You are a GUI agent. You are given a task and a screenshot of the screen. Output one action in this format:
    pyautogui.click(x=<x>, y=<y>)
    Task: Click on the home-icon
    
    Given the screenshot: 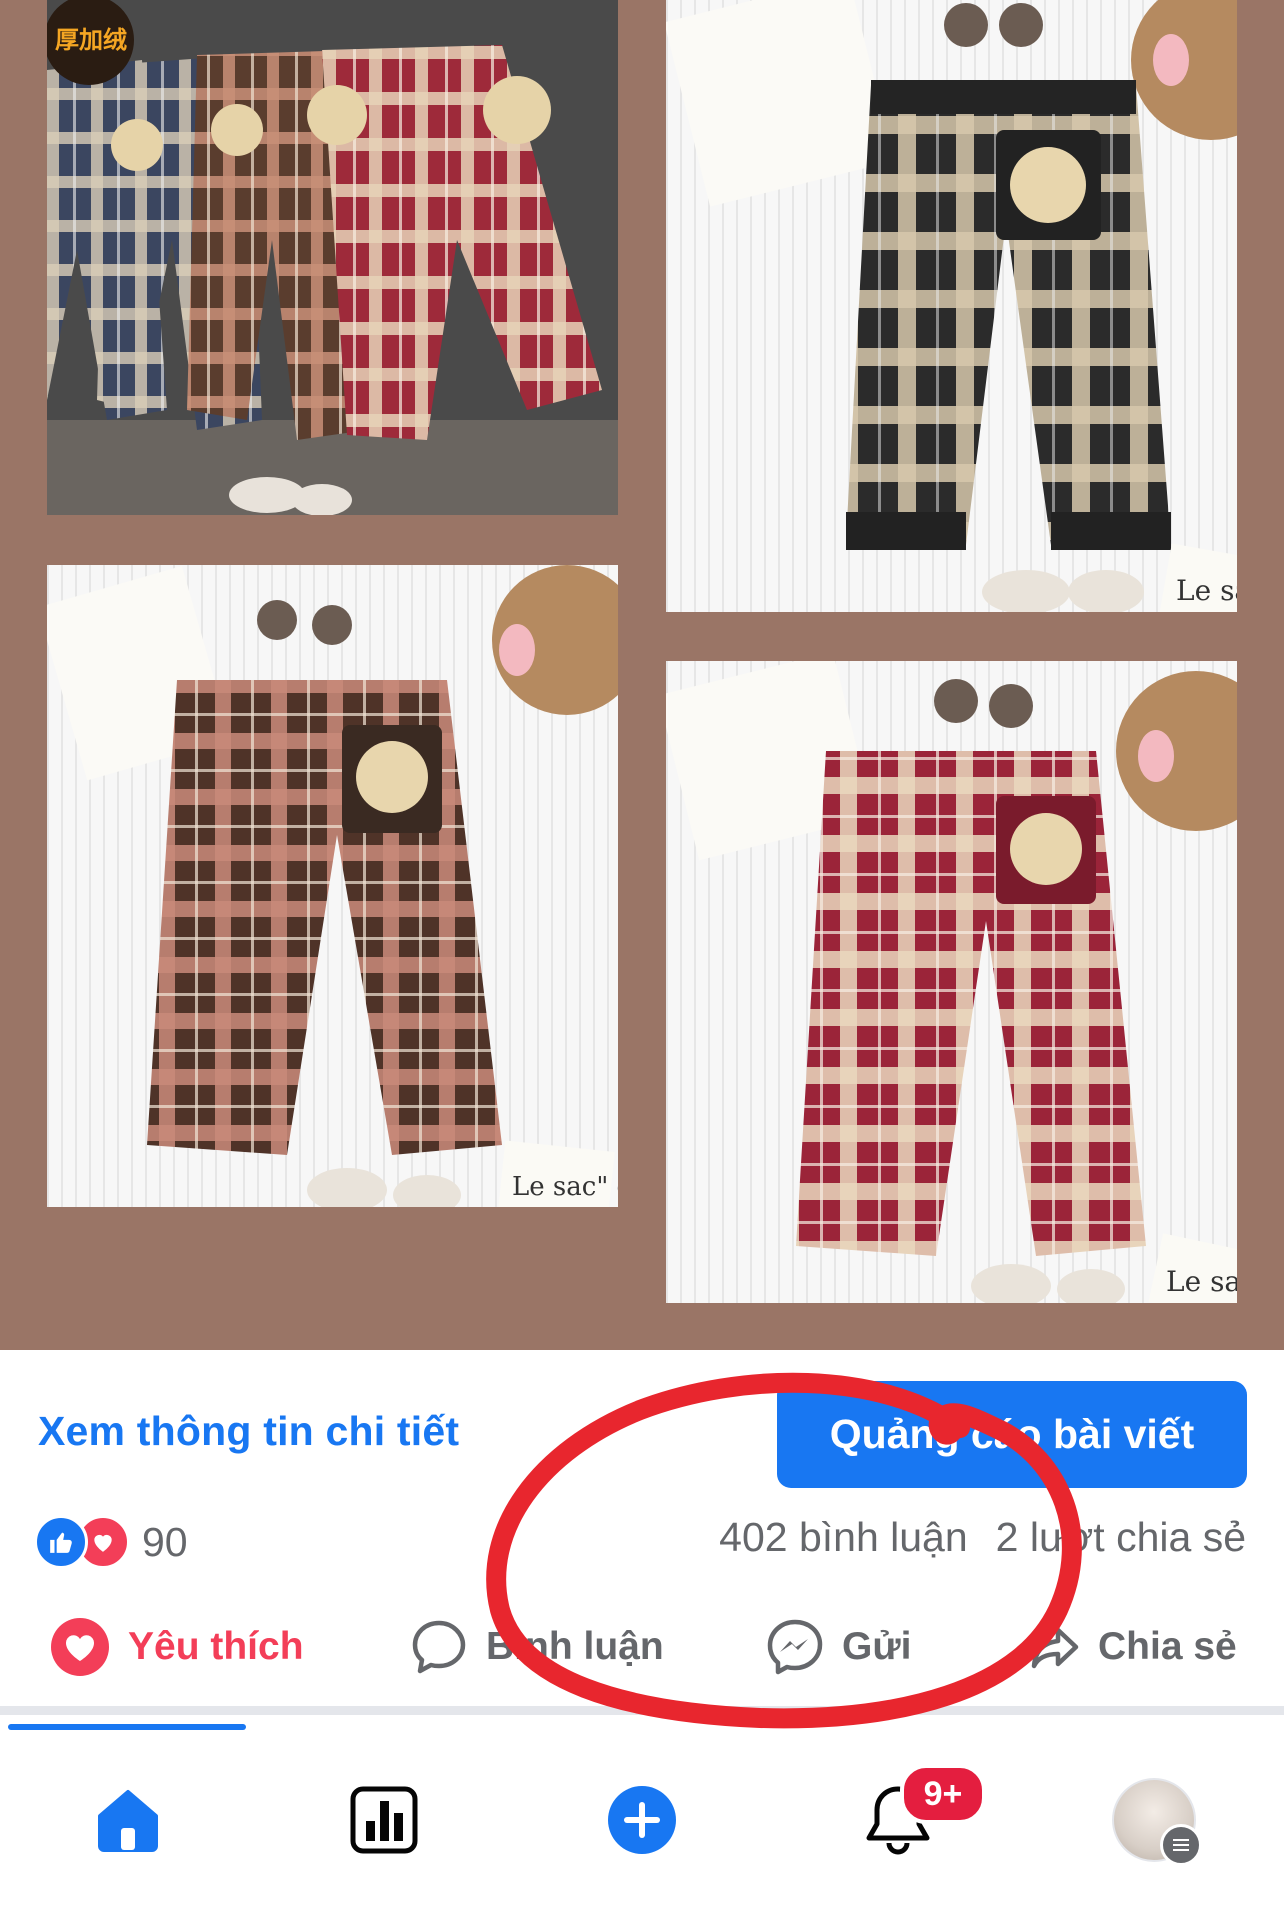 What is the action you would take?
    pyautogui.click(x=128, y=1821)
    